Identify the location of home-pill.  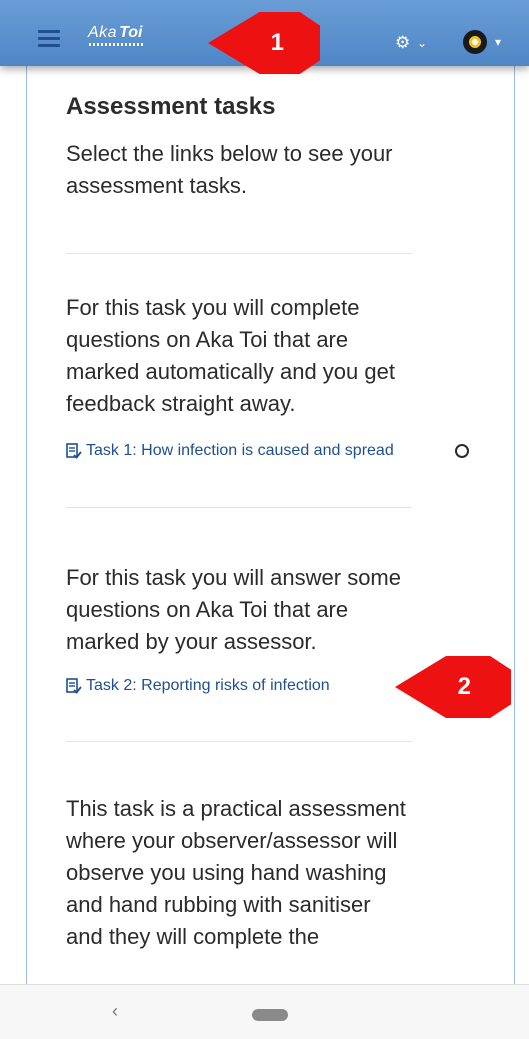
(270, 1015).